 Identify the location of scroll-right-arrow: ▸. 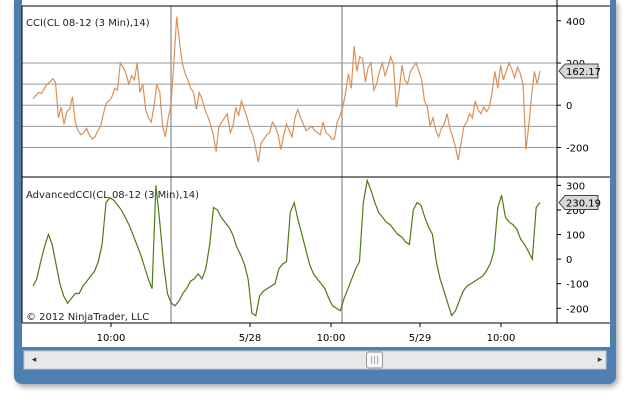
(600, 360).